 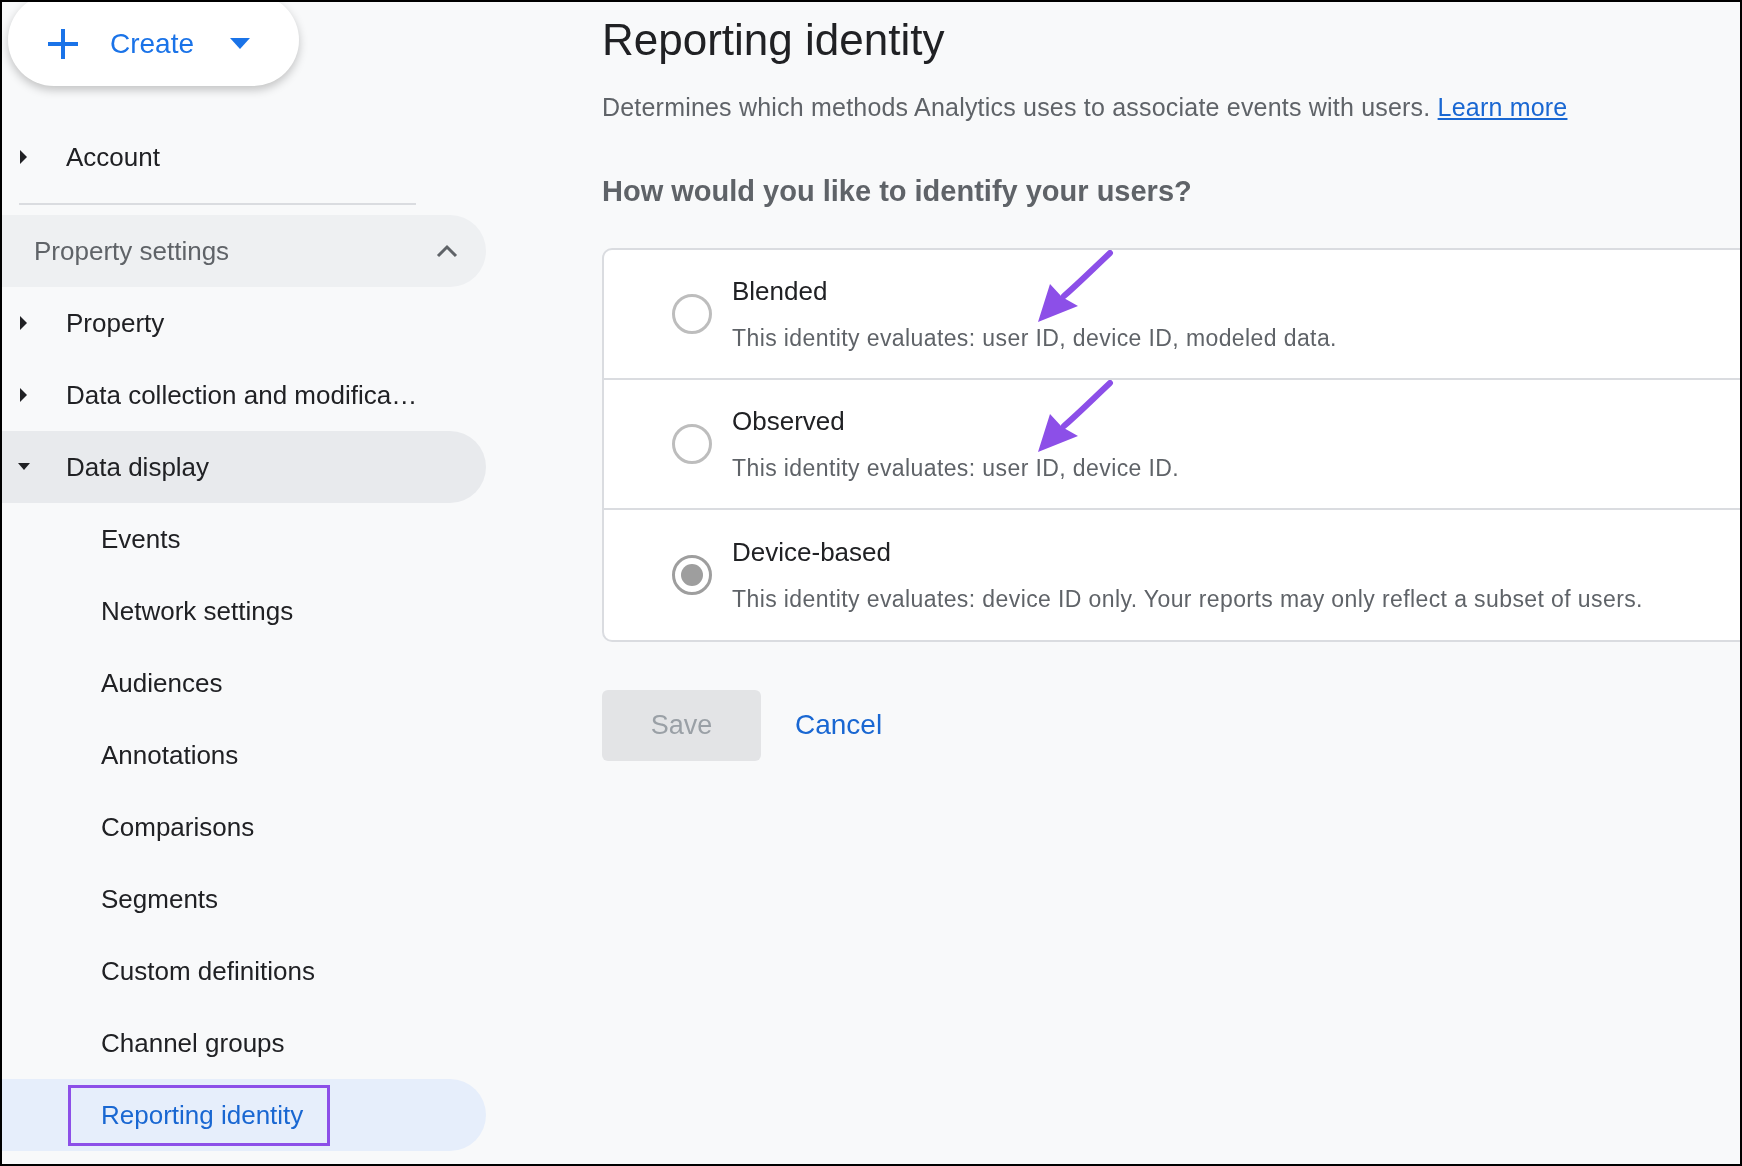 What do you see at coordinates (956, 469) in the screenshot?
I see `option-description: This identity evaluates: user ID, device ID.` at bounding box center [956, 469].